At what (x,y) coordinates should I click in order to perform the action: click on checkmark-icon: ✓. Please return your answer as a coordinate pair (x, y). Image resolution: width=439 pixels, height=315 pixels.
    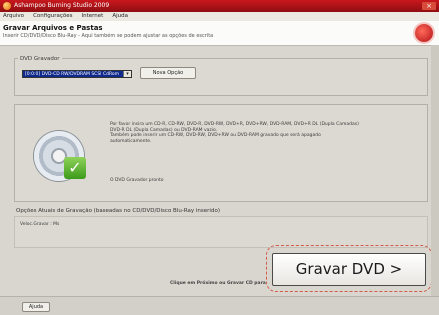
    Looking at the image, I should click on (75, 168).